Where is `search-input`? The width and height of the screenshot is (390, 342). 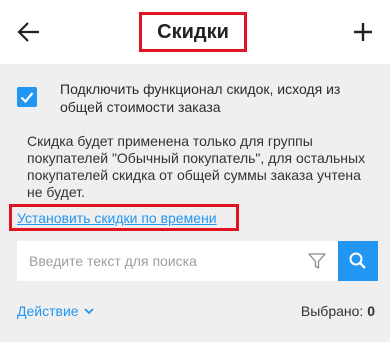 search-input is located at coordinates (177, 261).